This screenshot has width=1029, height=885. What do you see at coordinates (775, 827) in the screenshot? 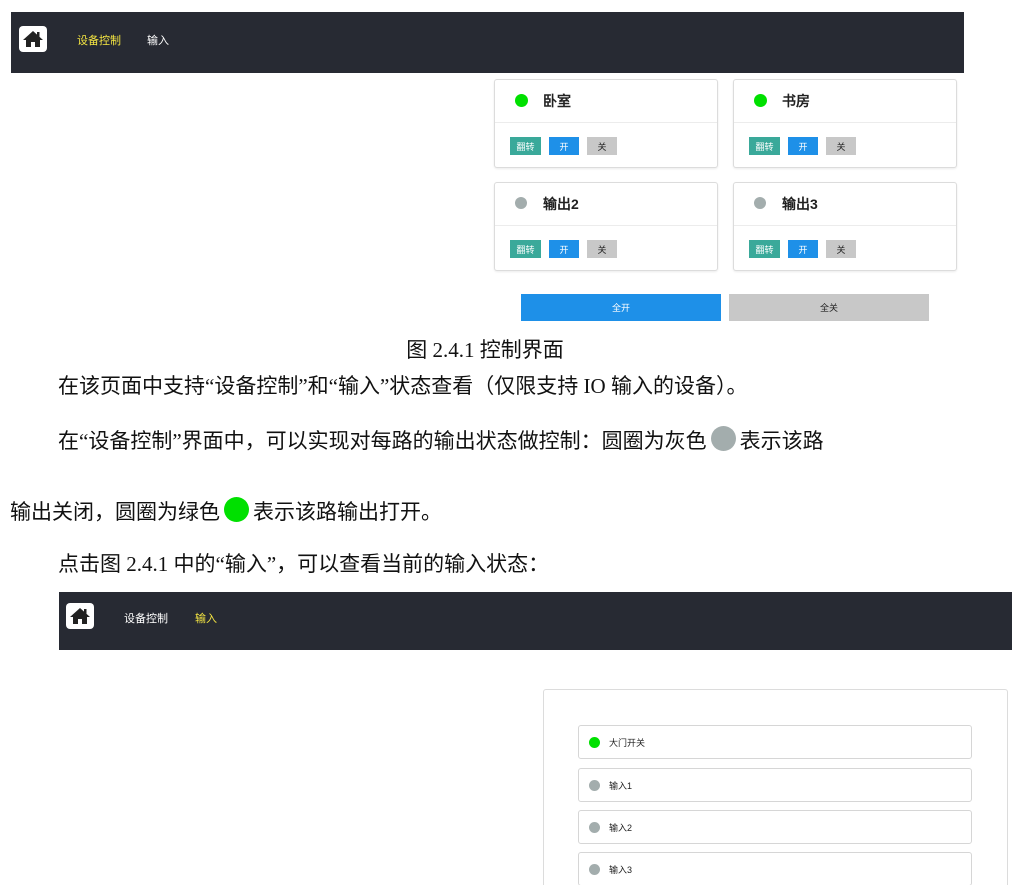
I see `input-row: 输入2` at bounding box center [775, 827].